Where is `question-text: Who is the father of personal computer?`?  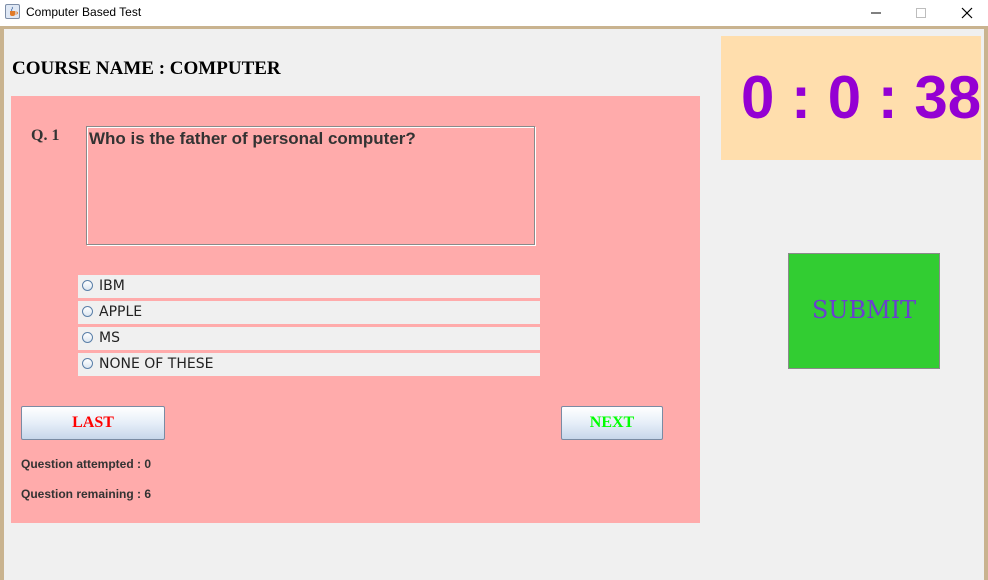
question-text: Who is the father of personal computer? is located at coordinates (252, 138).